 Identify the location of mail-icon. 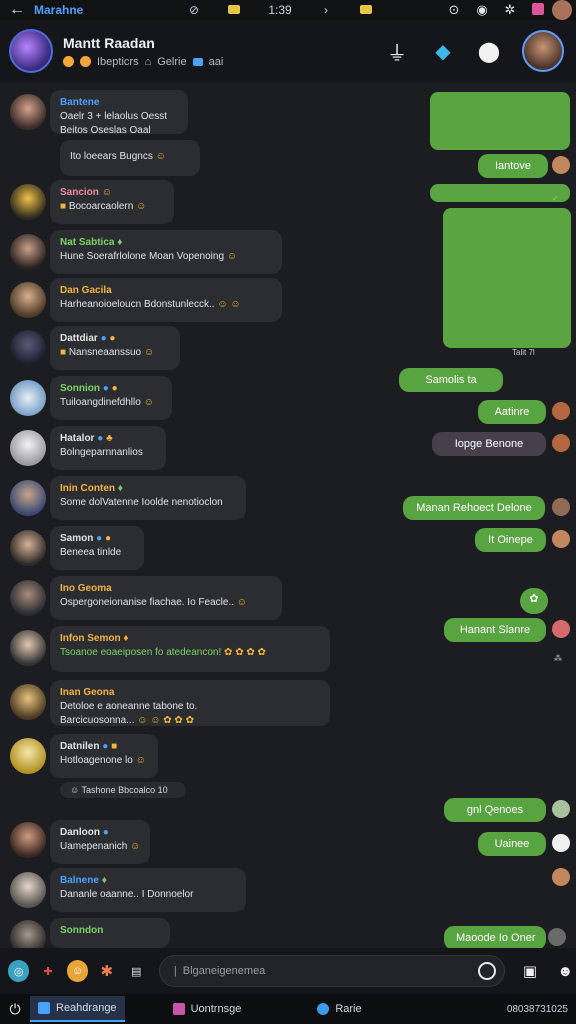
(366, 10).